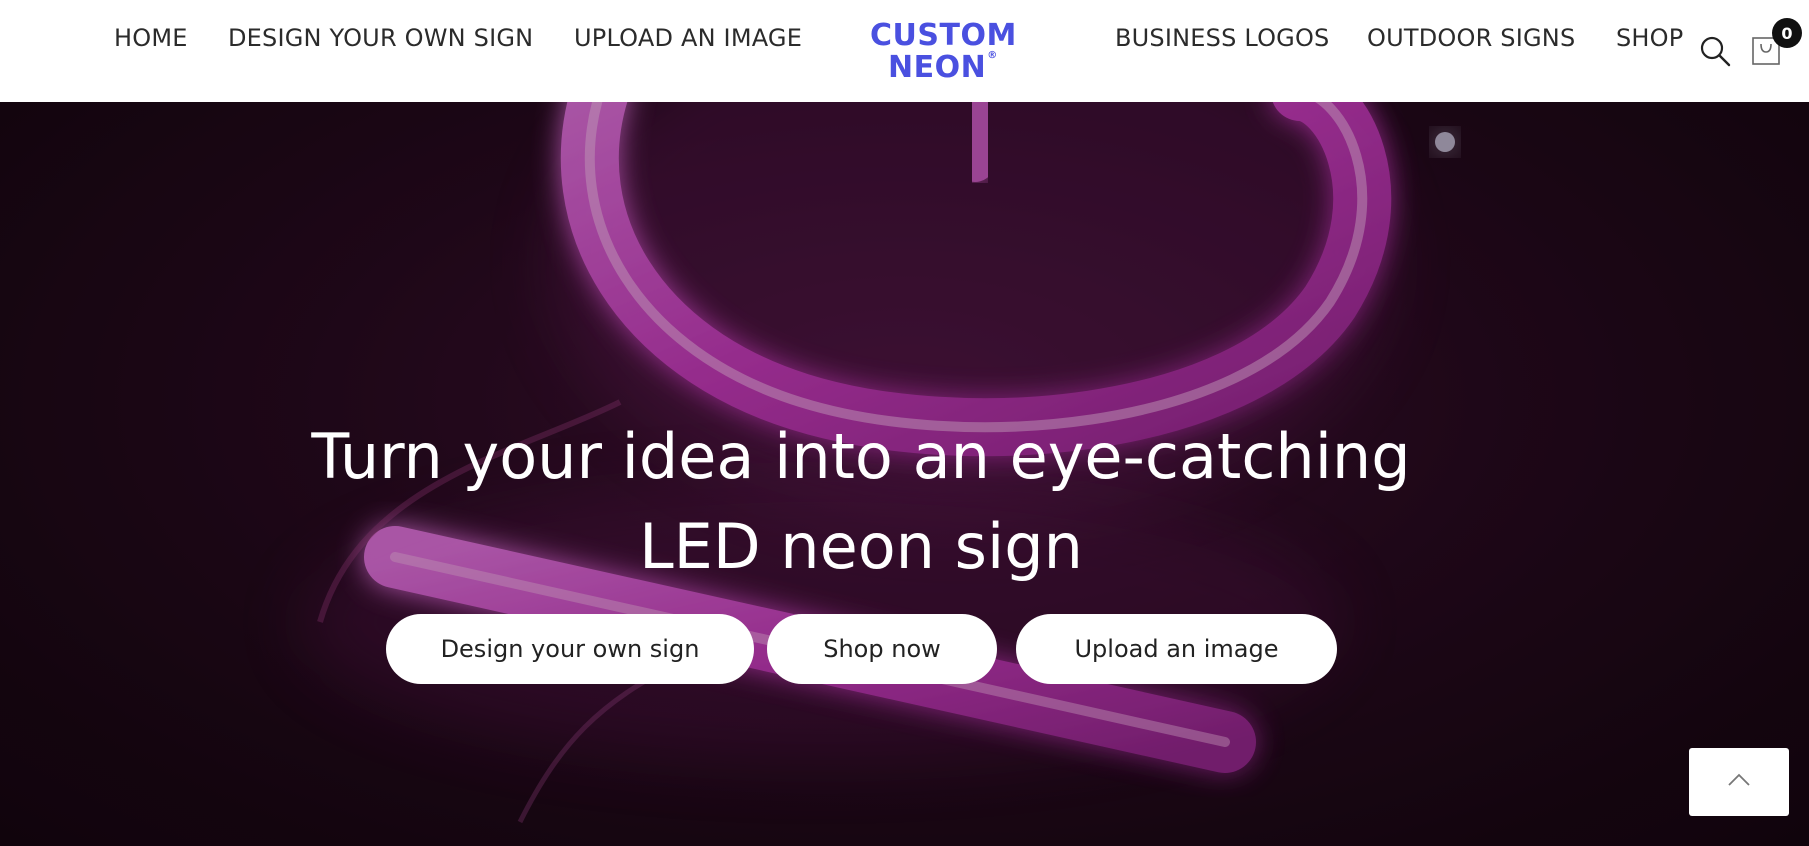 This screenshot has height=846, width=1809. What do you see at coordinates (151, 38) in the screenshot?
I see `nav-home: HOME` at bounding box center [151, 38].